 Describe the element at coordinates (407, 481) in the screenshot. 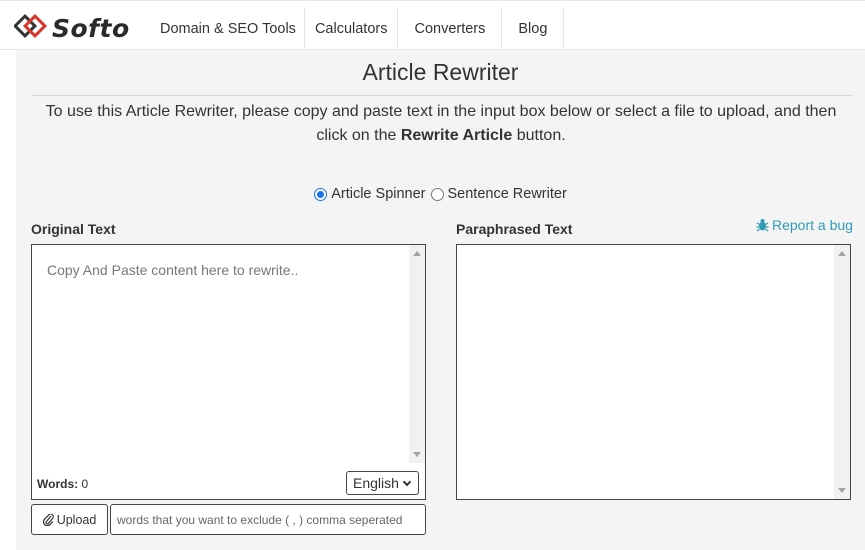

I see `chevron-down-icon` at that location.